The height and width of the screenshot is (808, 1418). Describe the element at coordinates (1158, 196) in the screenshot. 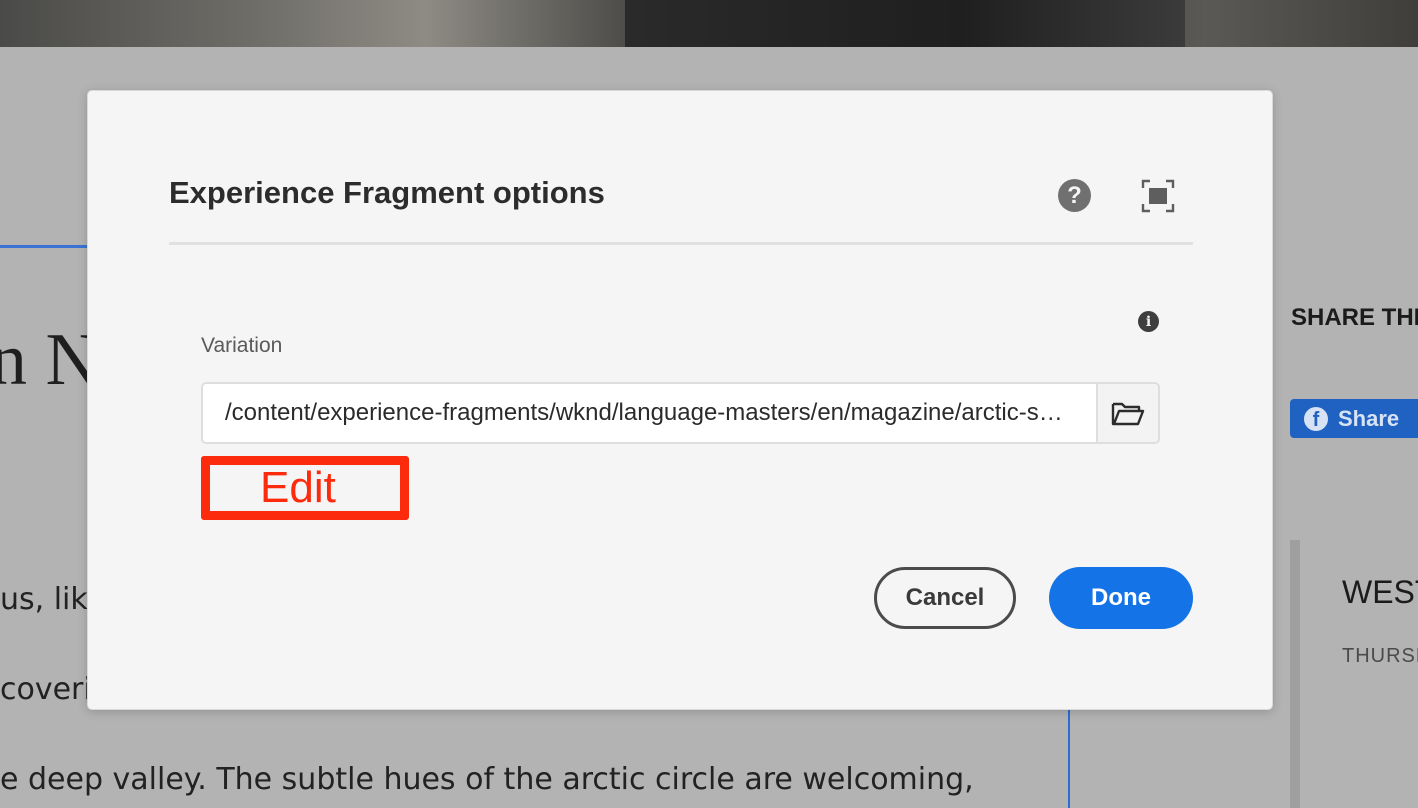

I see `fullscreen-icon` at that location.